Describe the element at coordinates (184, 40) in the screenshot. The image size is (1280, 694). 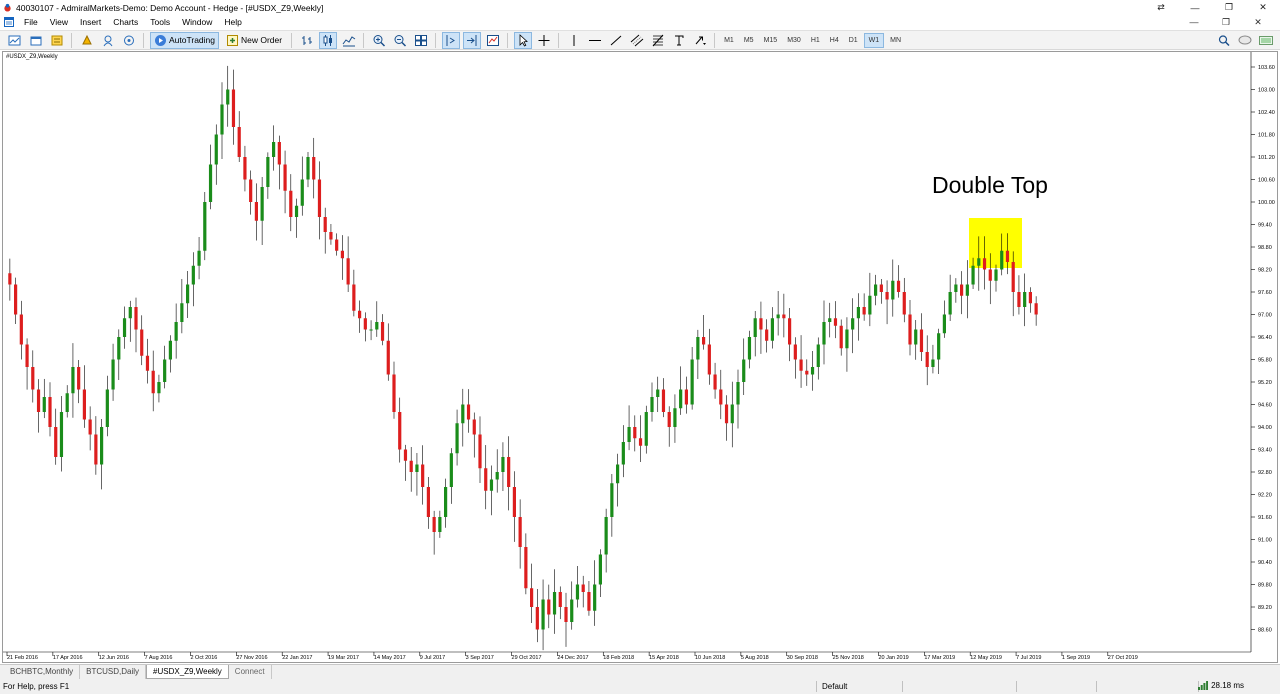
I see `autotrading-button: AutoTrading` at that location.